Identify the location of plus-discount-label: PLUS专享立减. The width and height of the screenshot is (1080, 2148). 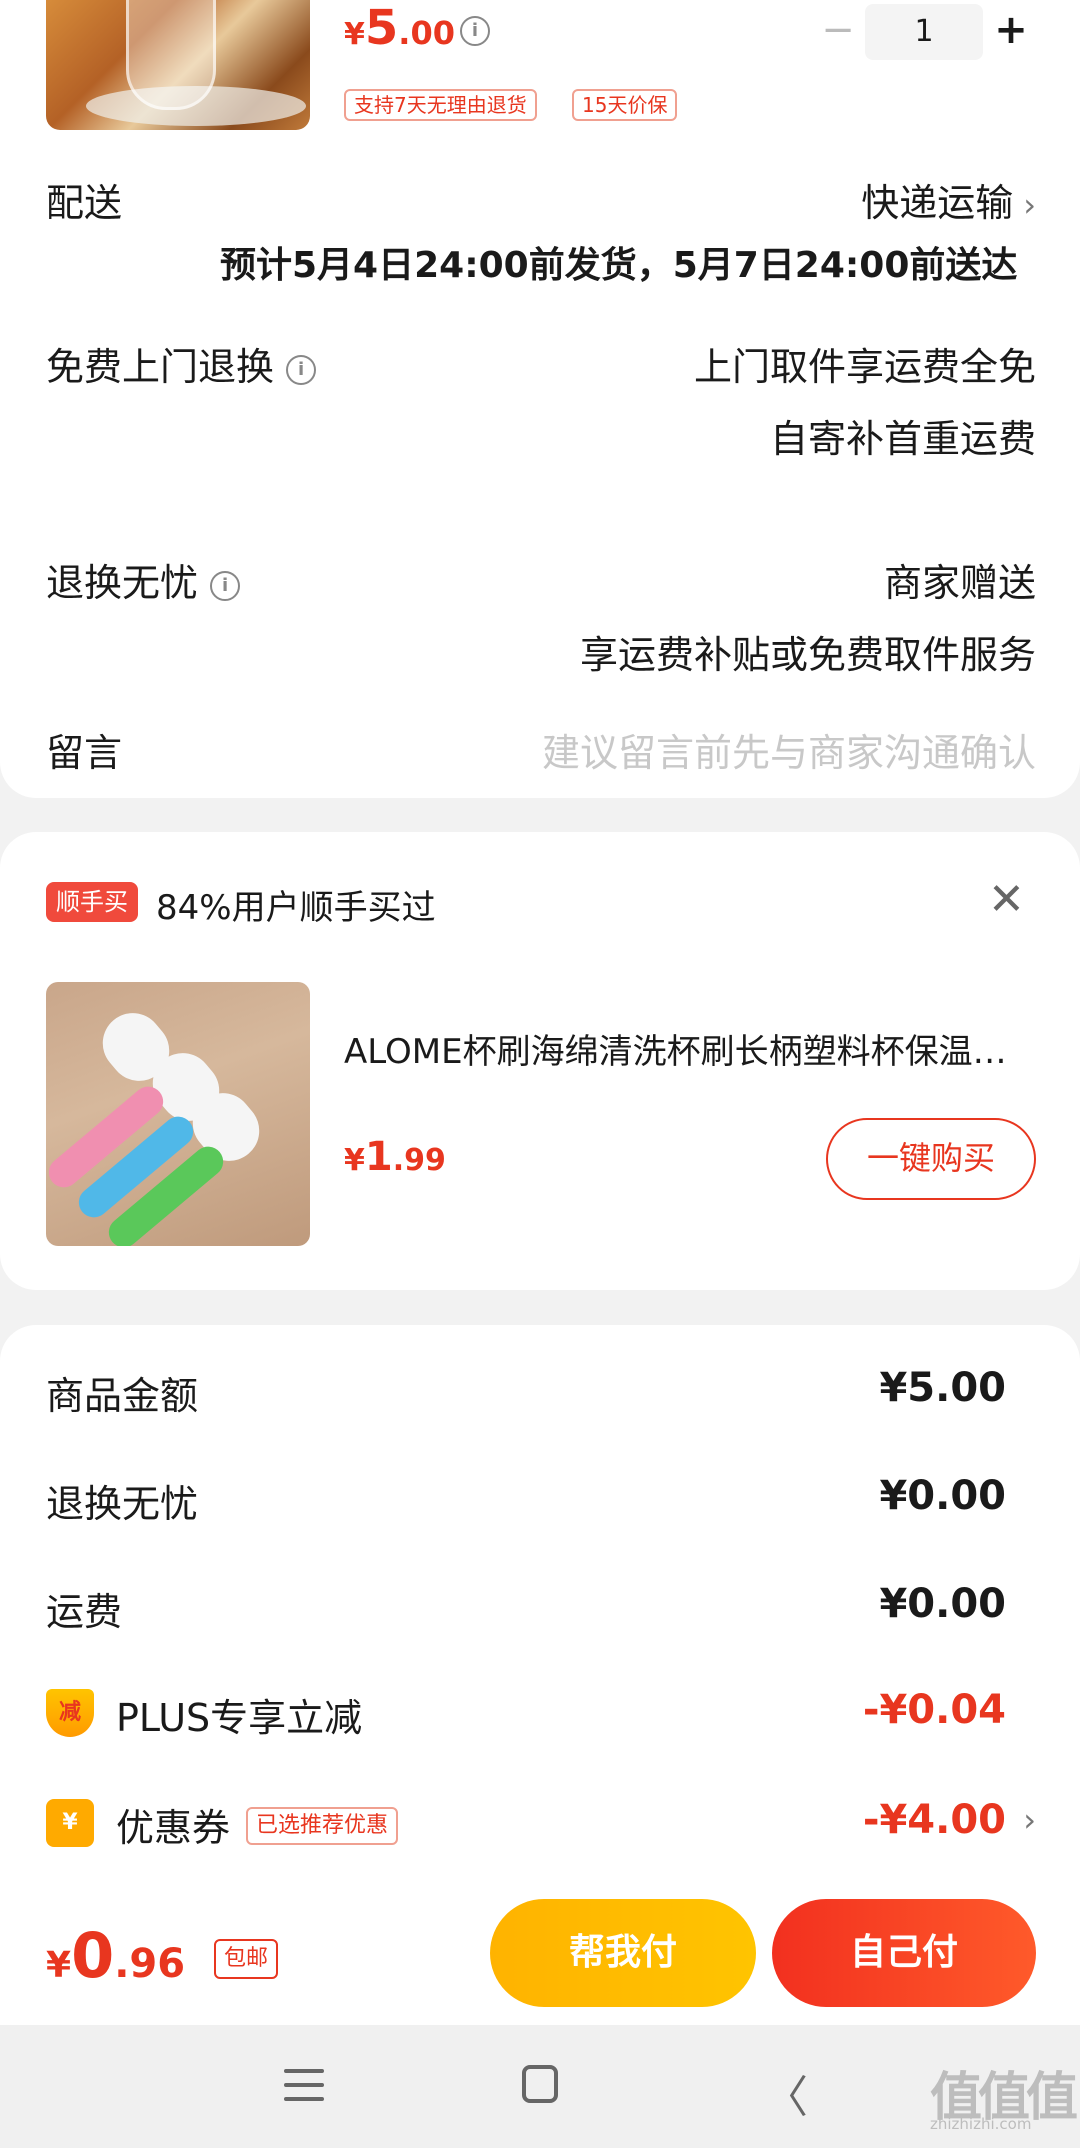
(239, 1718).